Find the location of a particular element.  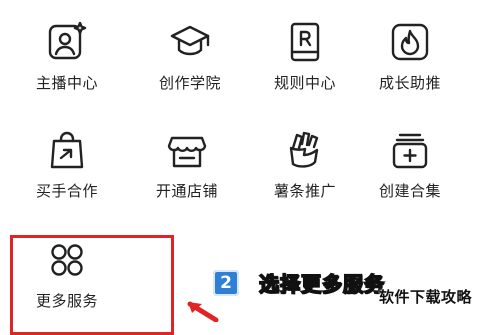

pointer-arrow-icon is located at coordinates (203, 311).